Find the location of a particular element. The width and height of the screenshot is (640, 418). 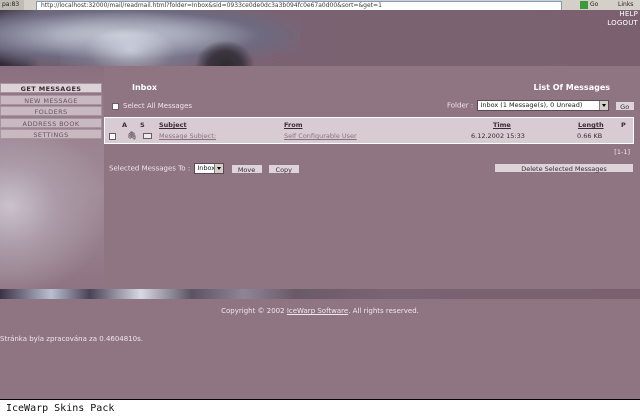

target-folder-select: Inbox is located at coordinates (209, 168).